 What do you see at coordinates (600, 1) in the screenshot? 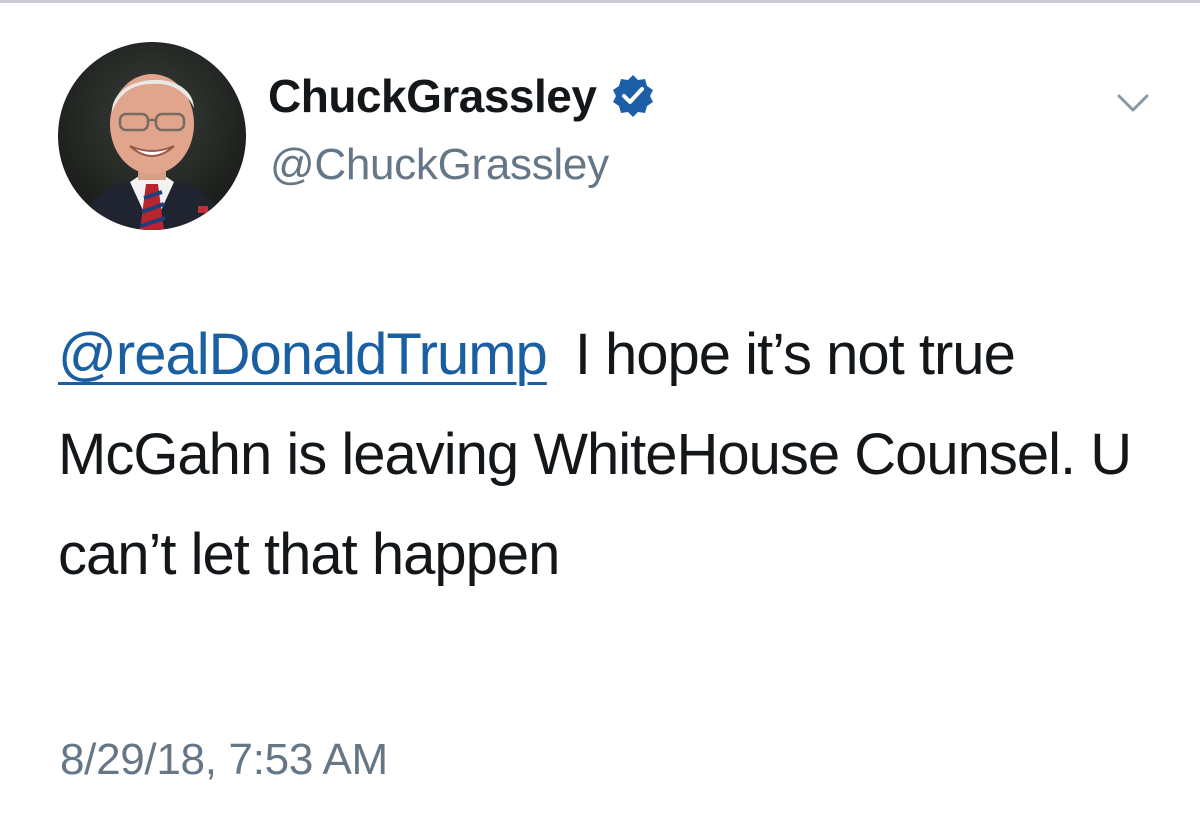
I see `top-divider` at bounding box center [600, 1].